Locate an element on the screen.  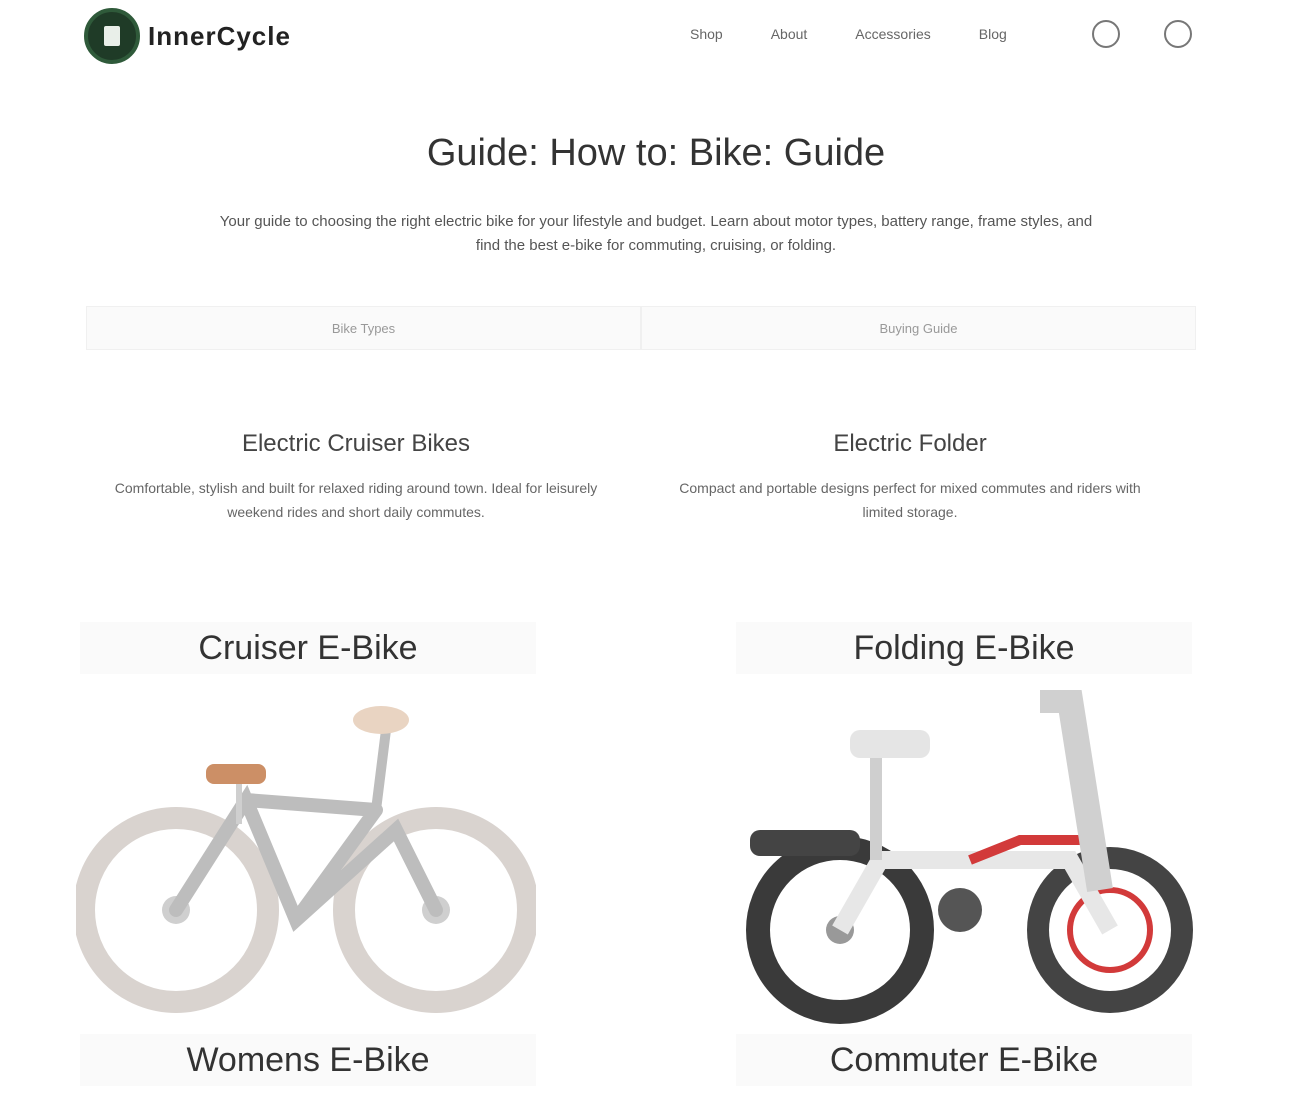
bike-stem is located at coordinates (381, 770).